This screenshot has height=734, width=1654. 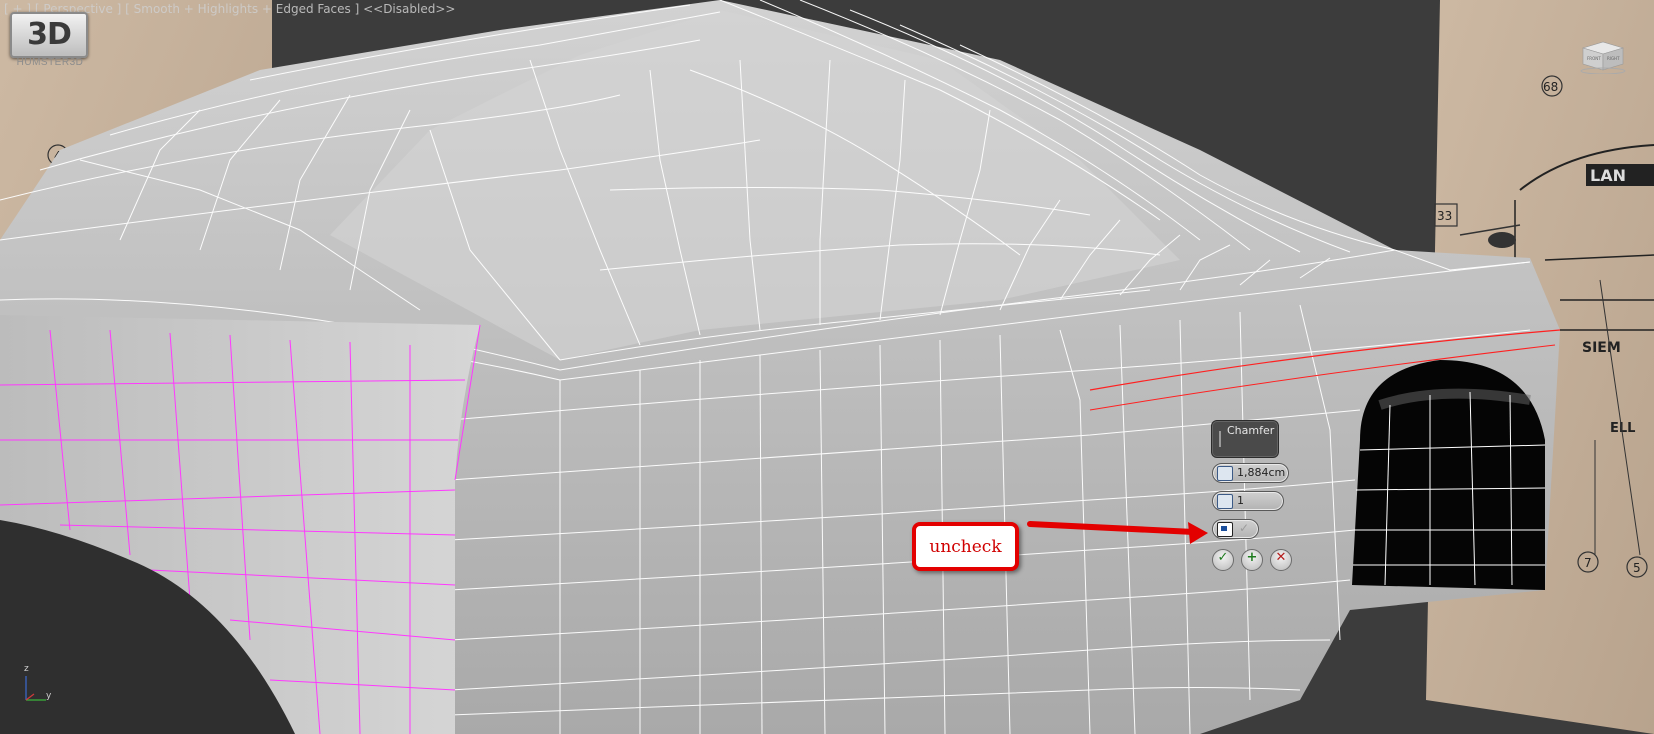 I want to click on annotation-callout: uncheck, so click(x=965, y=546).